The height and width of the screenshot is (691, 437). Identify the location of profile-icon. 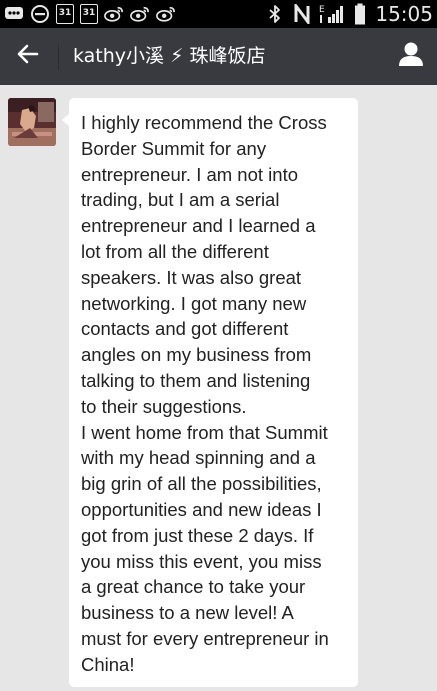
(411, 56).